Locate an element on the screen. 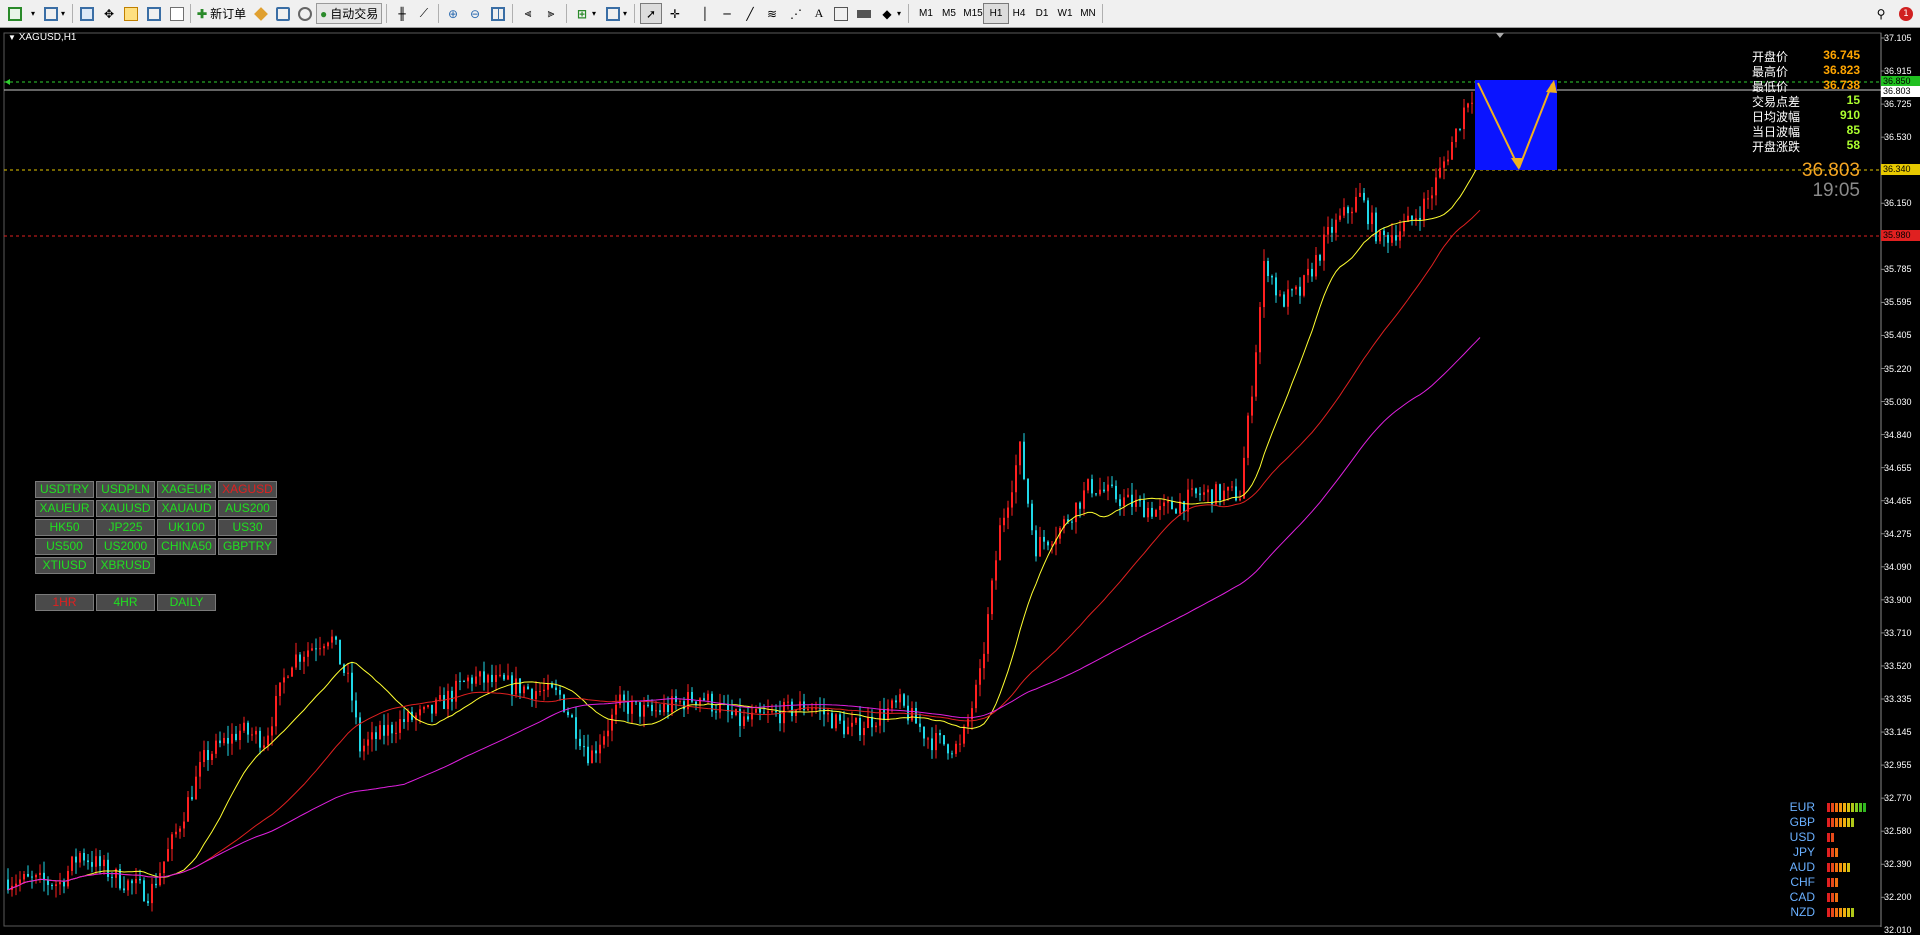  chart-menu-icon: ▼ is located at coordinates (12, 37).